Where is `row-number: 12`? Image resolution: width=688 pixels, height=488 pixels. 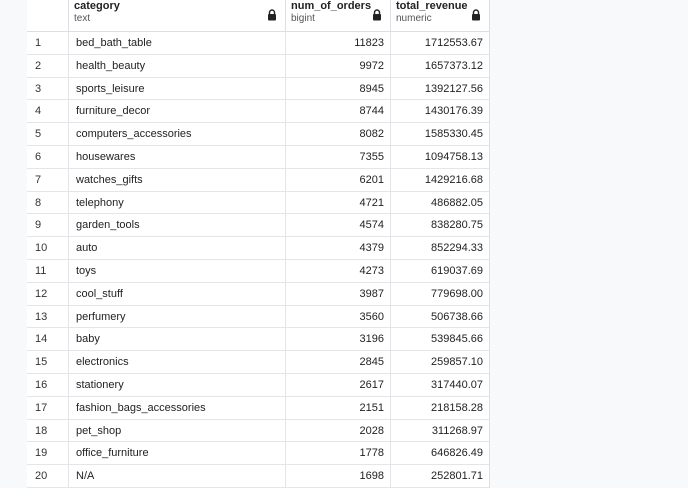
row-number: 12 is located at coordinates (48, 293).